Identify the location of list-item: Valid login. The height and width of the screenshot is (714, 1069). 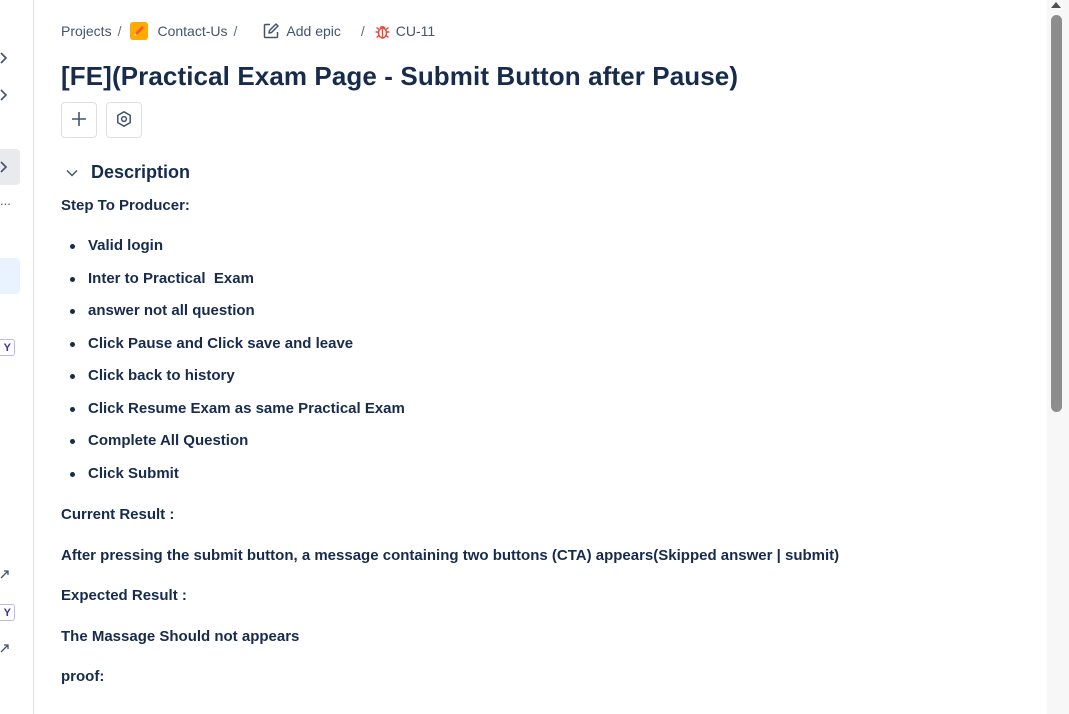
(233, 252).